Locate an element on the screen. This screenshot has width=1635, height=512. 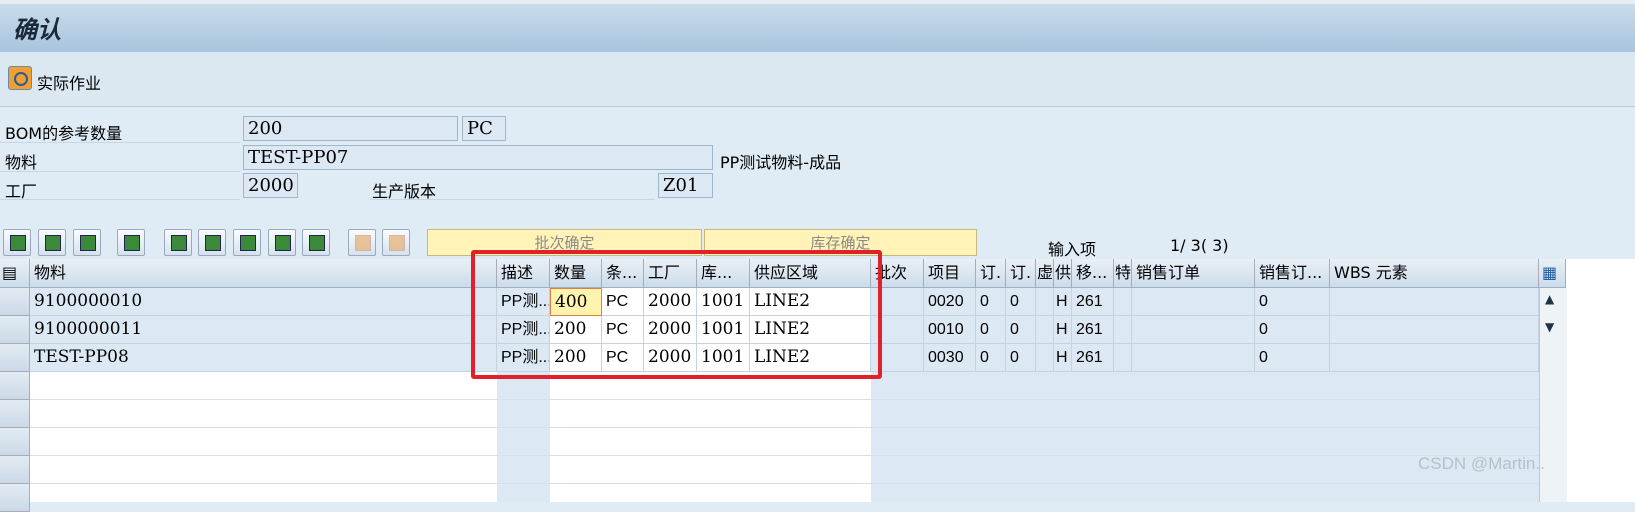
column-header: 供 is located at coordinates (1063, 273).